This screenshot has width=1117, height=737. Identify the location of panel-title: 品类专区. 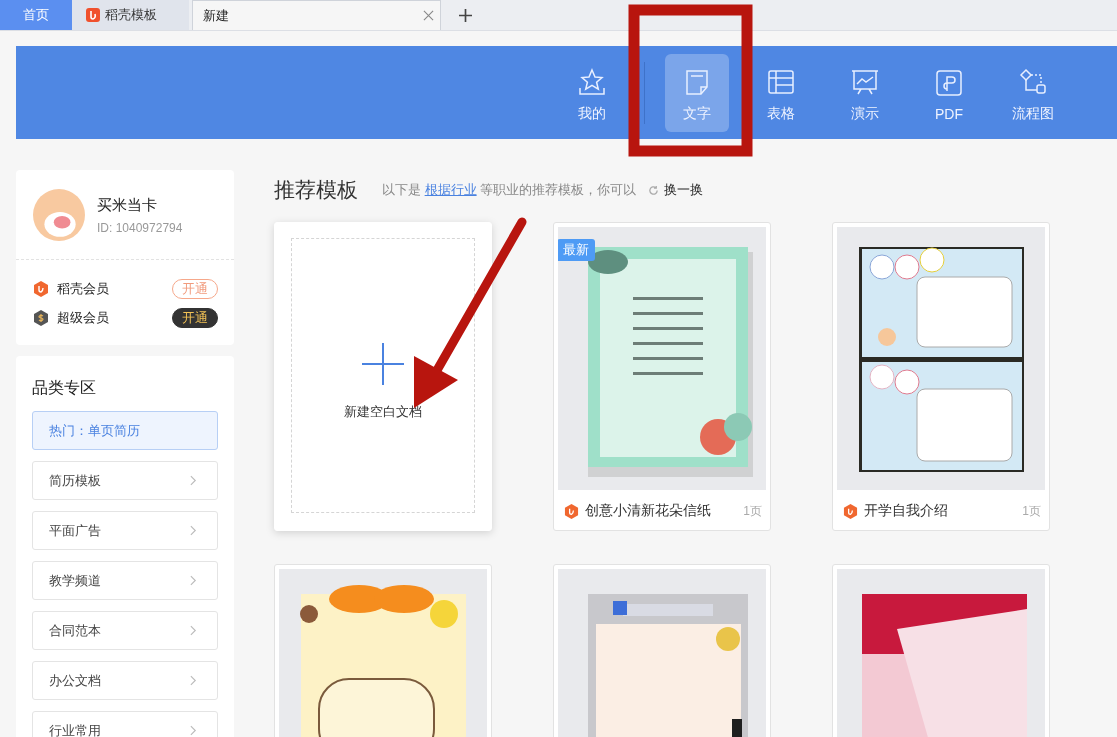
(64, 388).